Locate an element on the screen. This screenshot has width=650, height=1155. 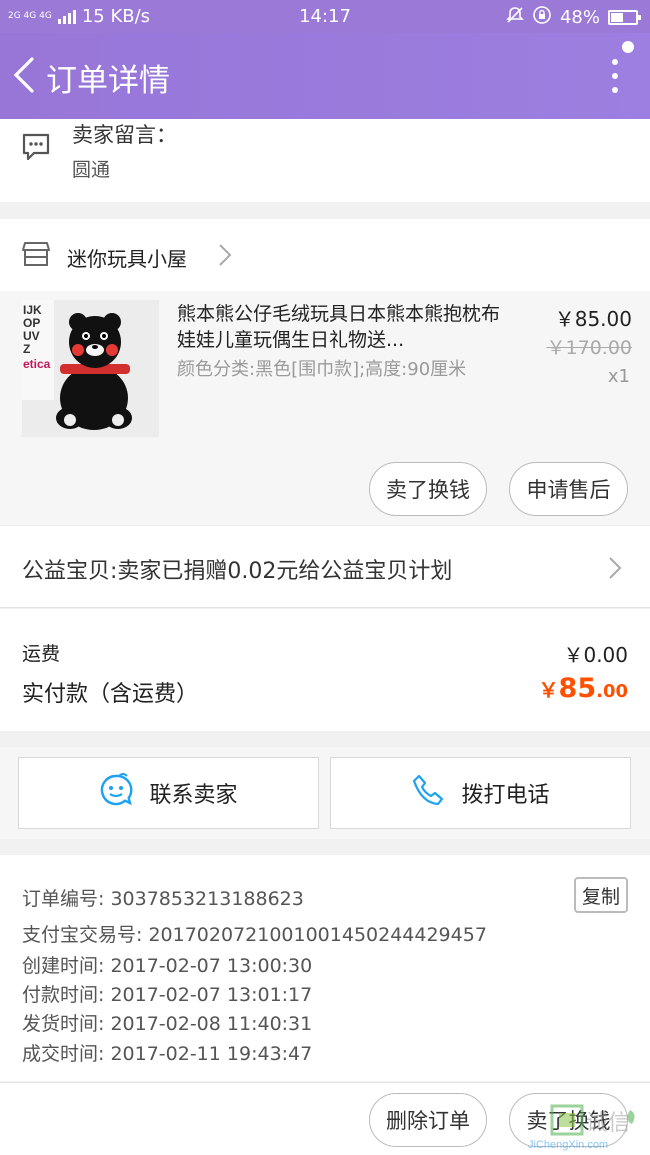
charity-row: 公益宝贝:卖家已捐赠0.02元给公益宝贝计划 is located at coordinates (325, 566).